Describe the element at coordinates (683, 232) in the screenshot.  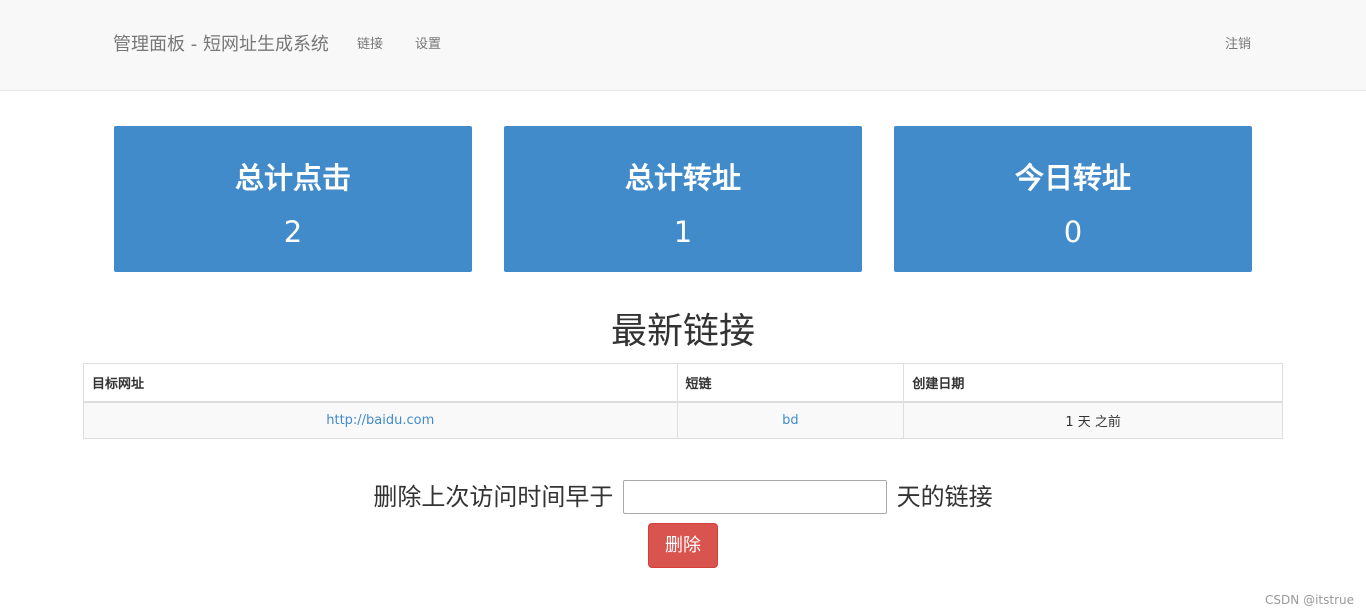
I see `stat-value: 1` at that location.